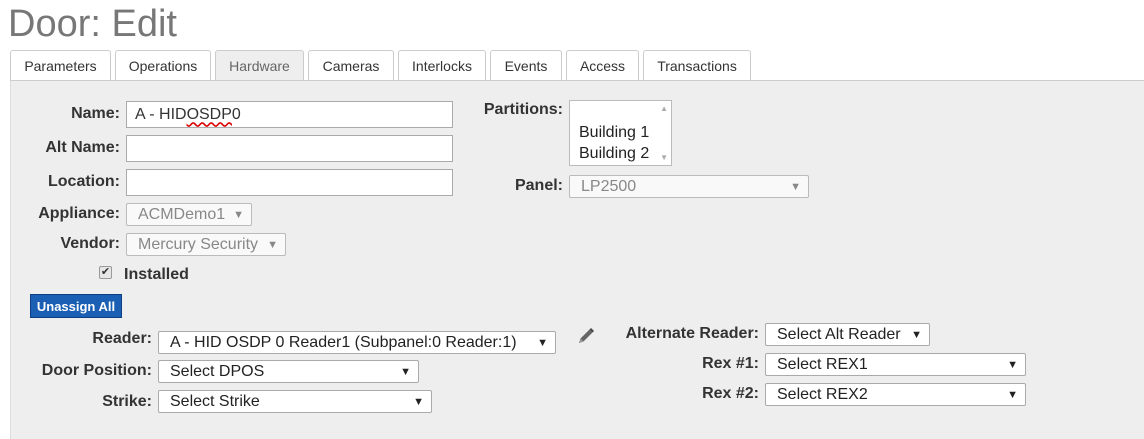 The height and width of the screenshot is (439, 1144). I want to click on strike-label: Strike:, so click(127, 401).